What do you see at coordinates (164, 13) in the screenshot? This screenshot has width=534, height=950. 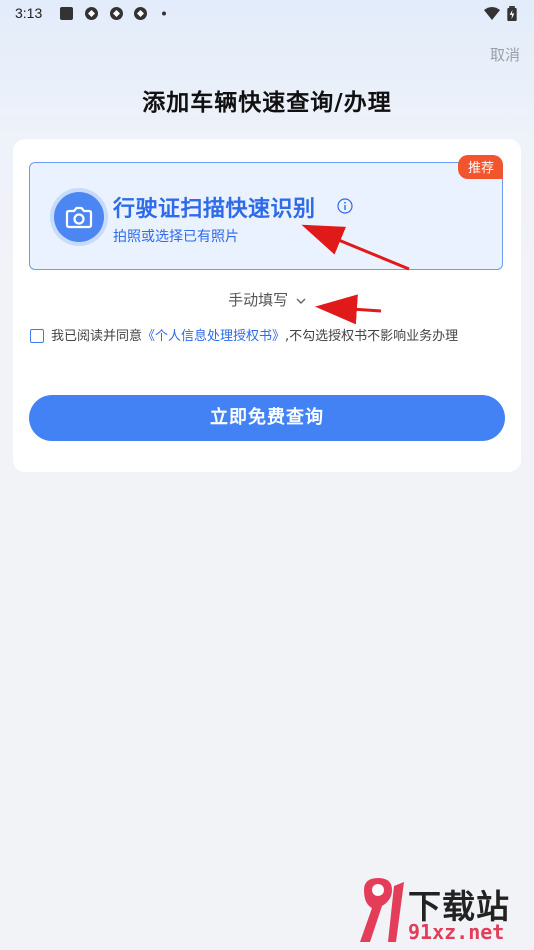 I see `more-notifications-dot-icon` at bounding box center [164, 13].